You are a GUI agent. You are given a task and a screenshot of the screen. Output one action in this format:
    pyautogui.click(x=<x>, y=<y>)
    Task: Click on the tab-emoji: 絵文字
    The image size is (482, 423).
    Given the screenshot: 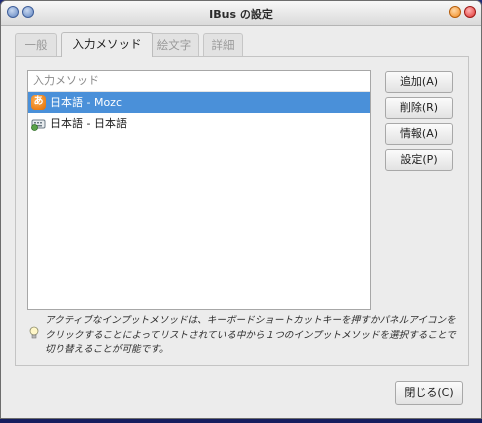 What is the action you would take?
    pyautogui.click(x=174, y=44)
    